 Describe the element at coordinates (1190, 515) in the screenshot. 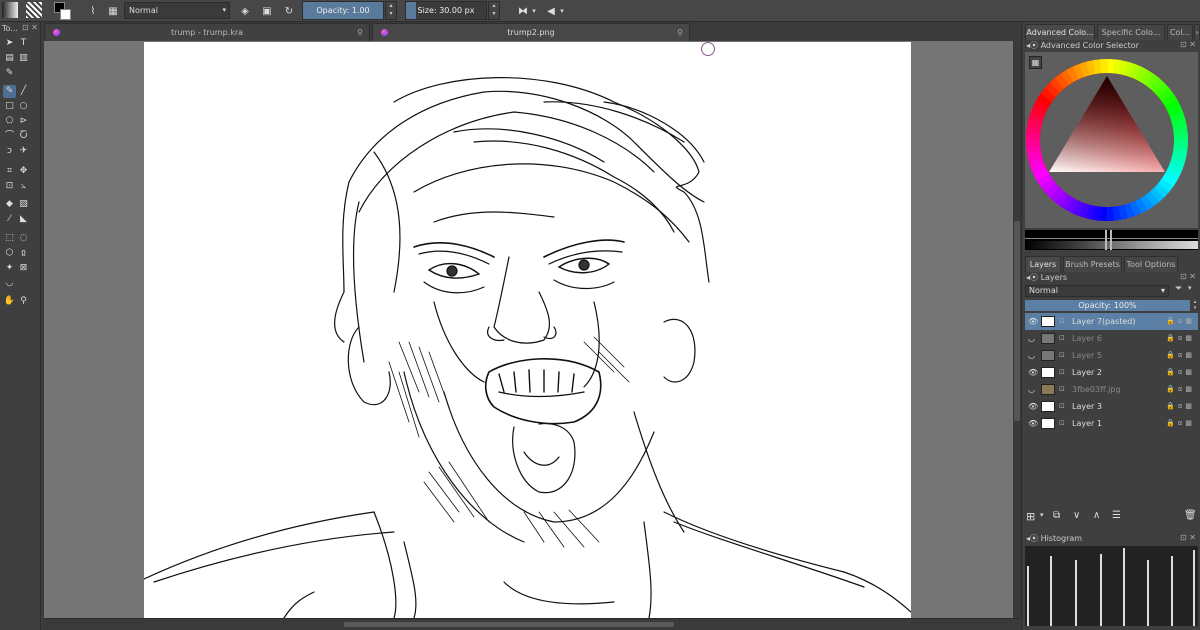

I see `trash-icon: 🗑` at that location.